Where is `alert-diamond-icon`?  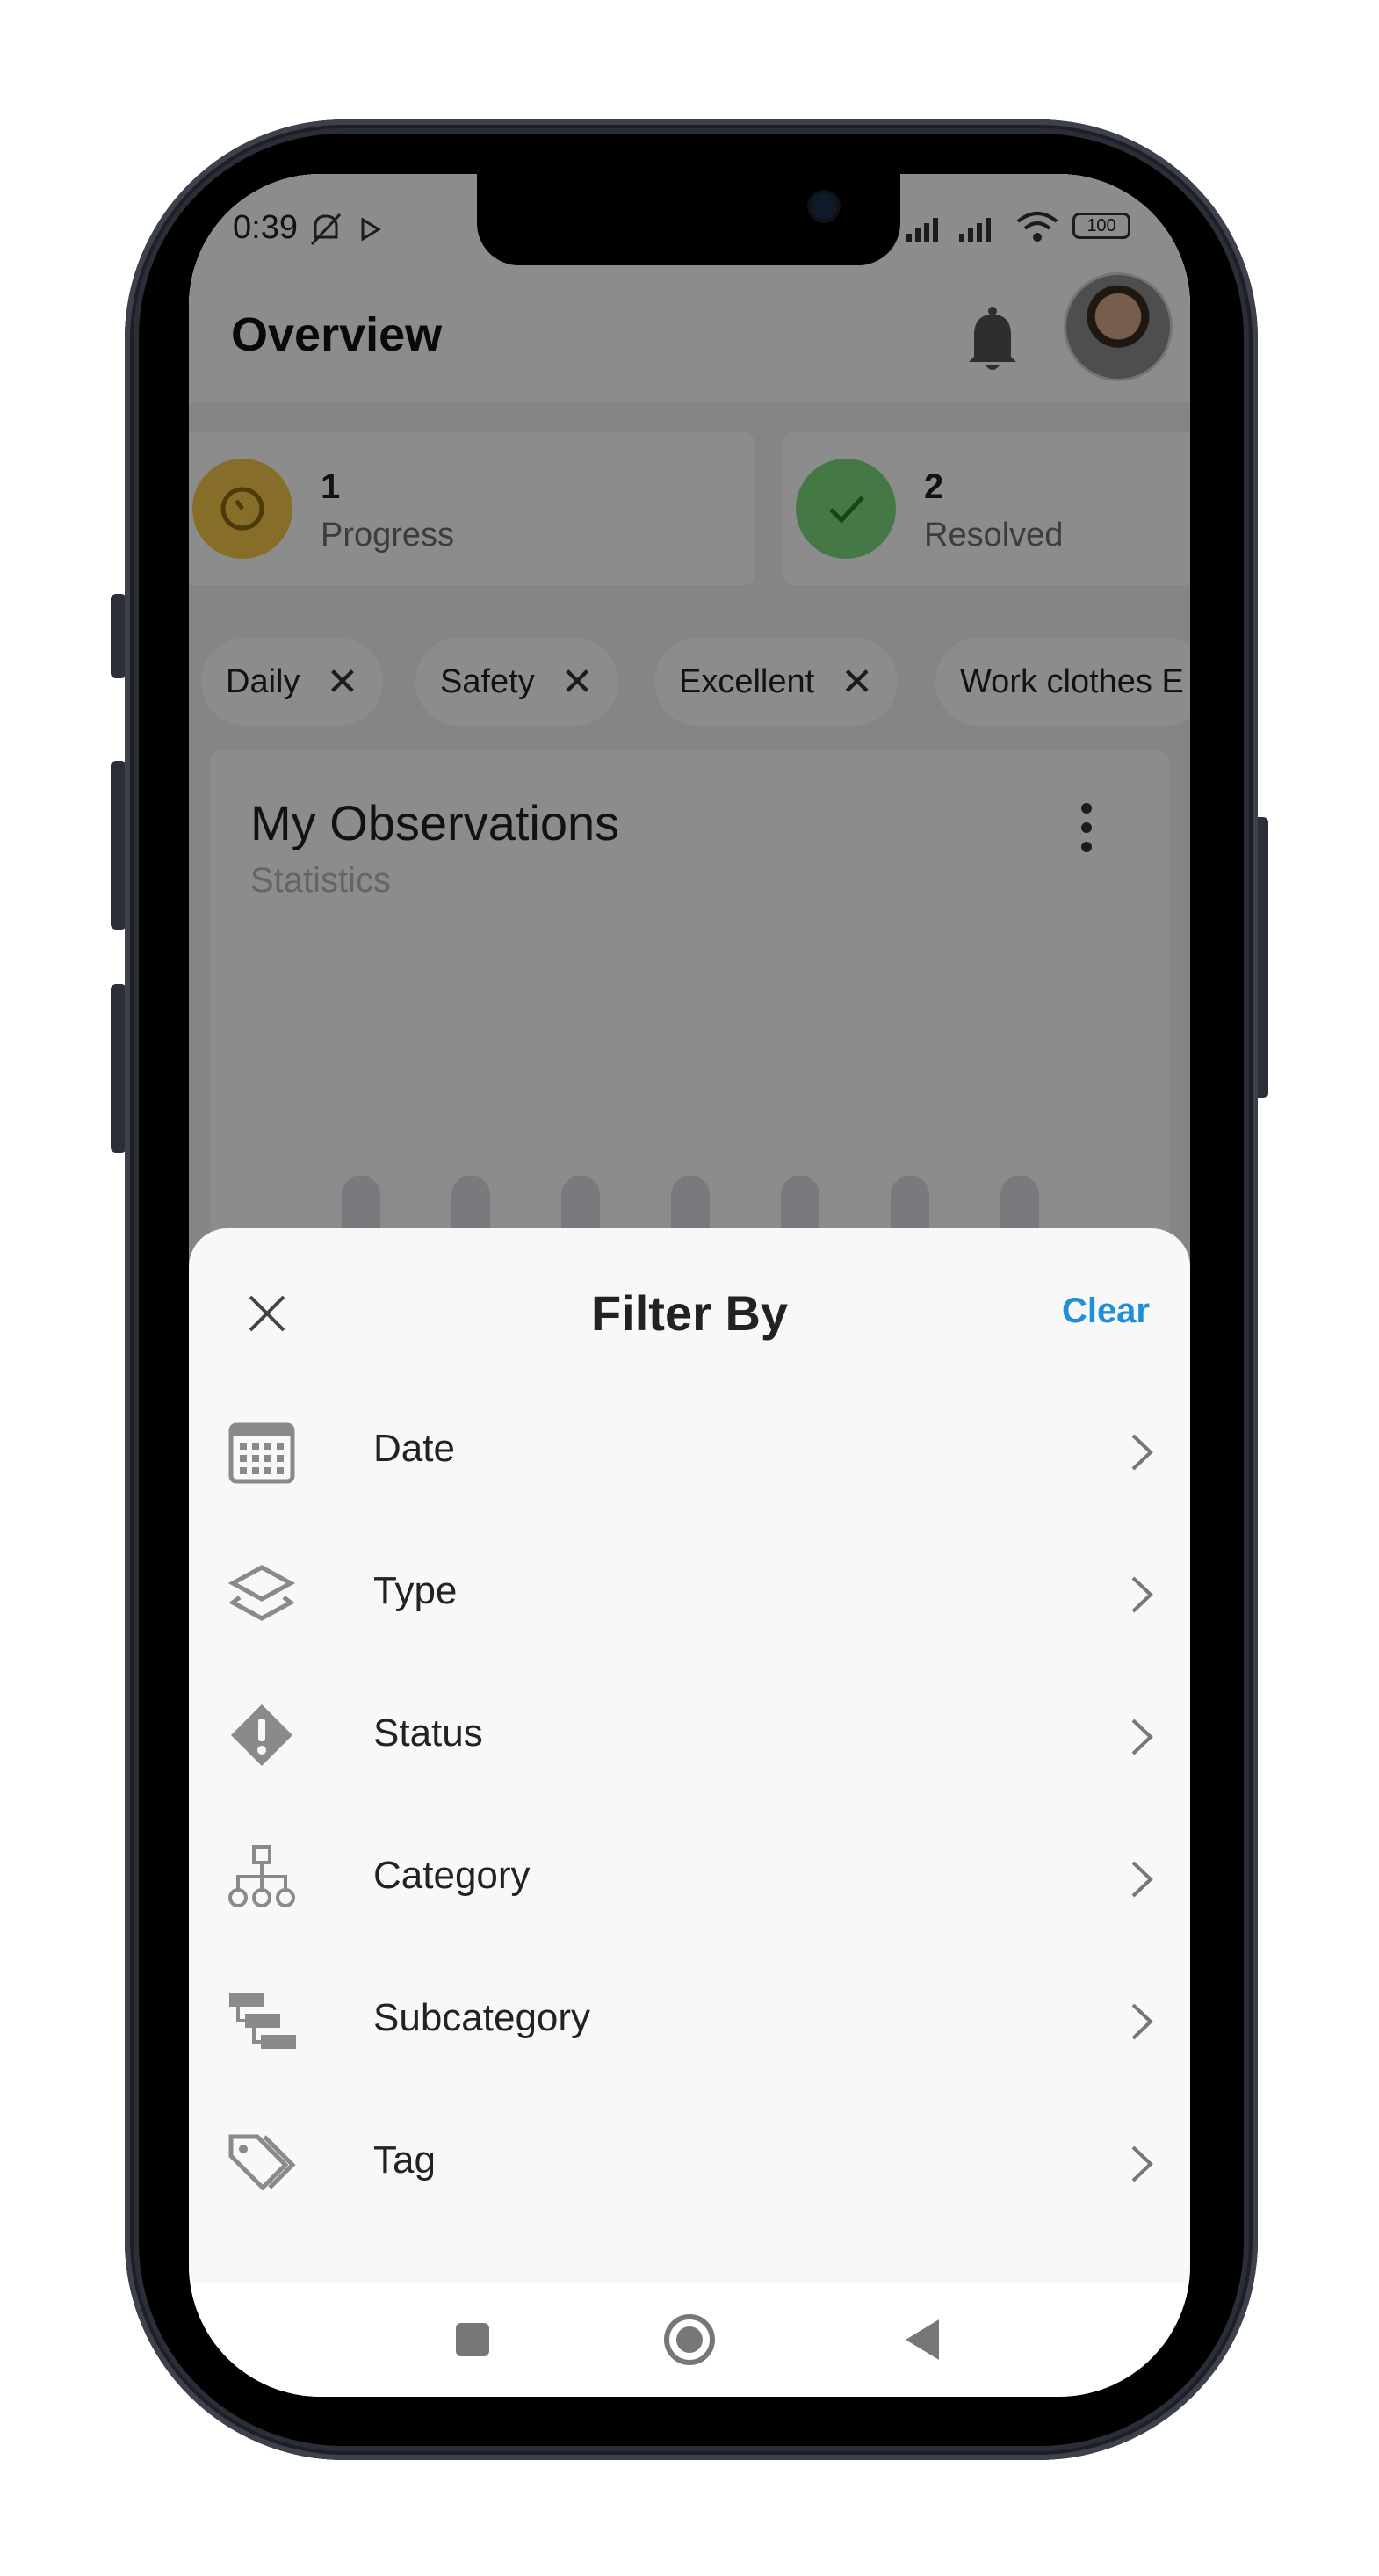 alert-diamond-icon is located at coordinates (261, 1735).